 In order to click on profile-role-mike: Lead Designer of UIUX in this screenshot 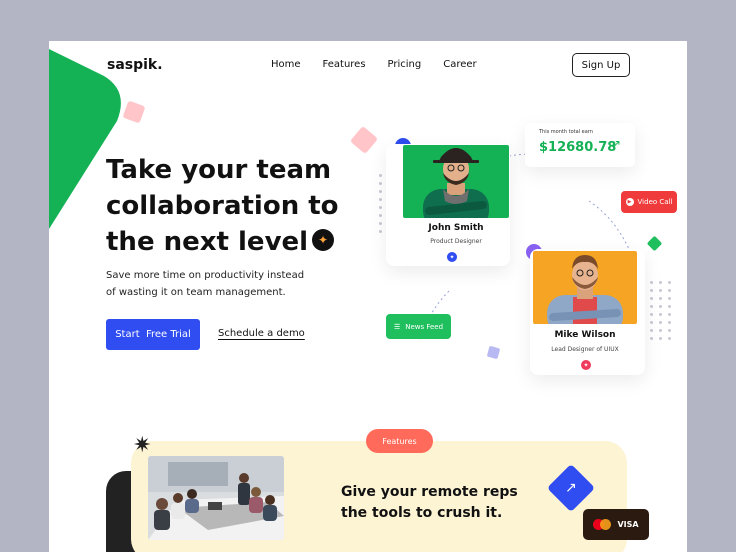, I will do `click(585, 349)`.